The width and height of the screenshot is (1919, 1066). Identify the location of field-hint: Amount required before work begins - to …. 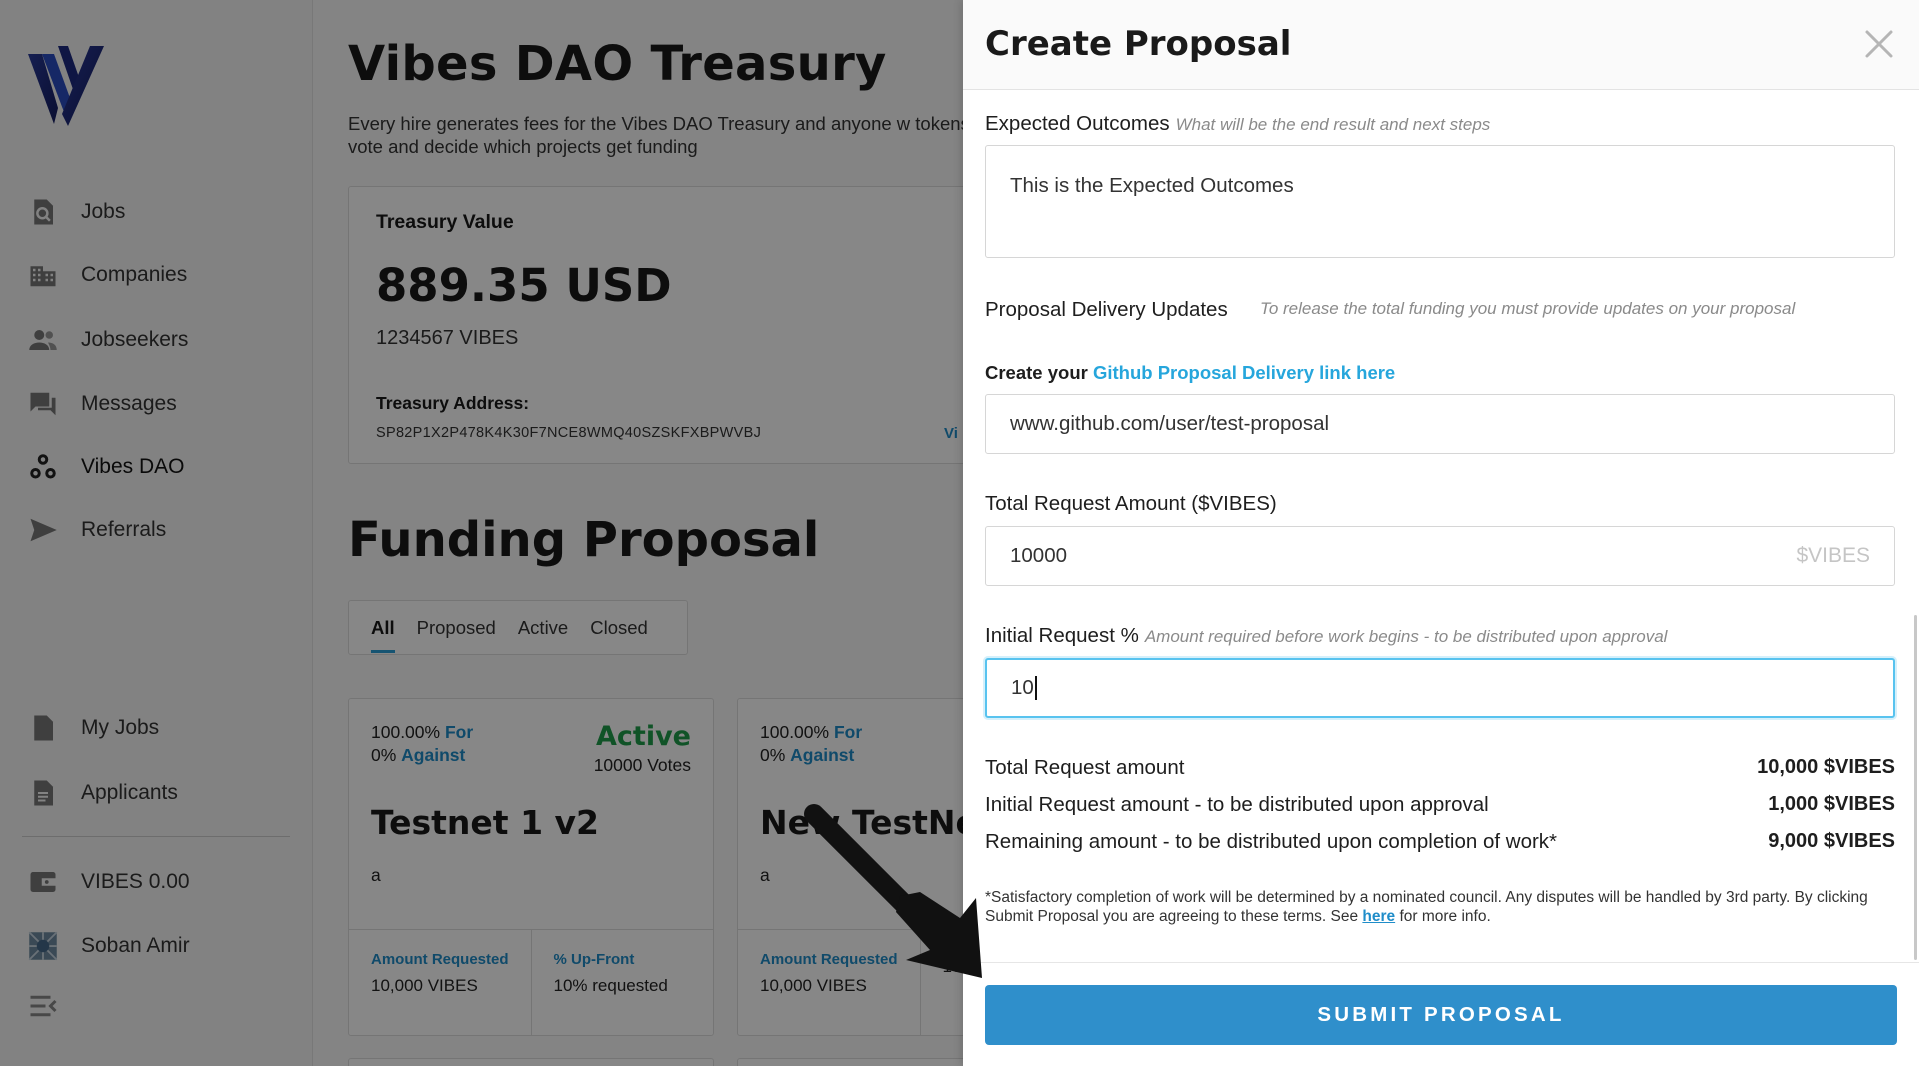
(1406, 636).